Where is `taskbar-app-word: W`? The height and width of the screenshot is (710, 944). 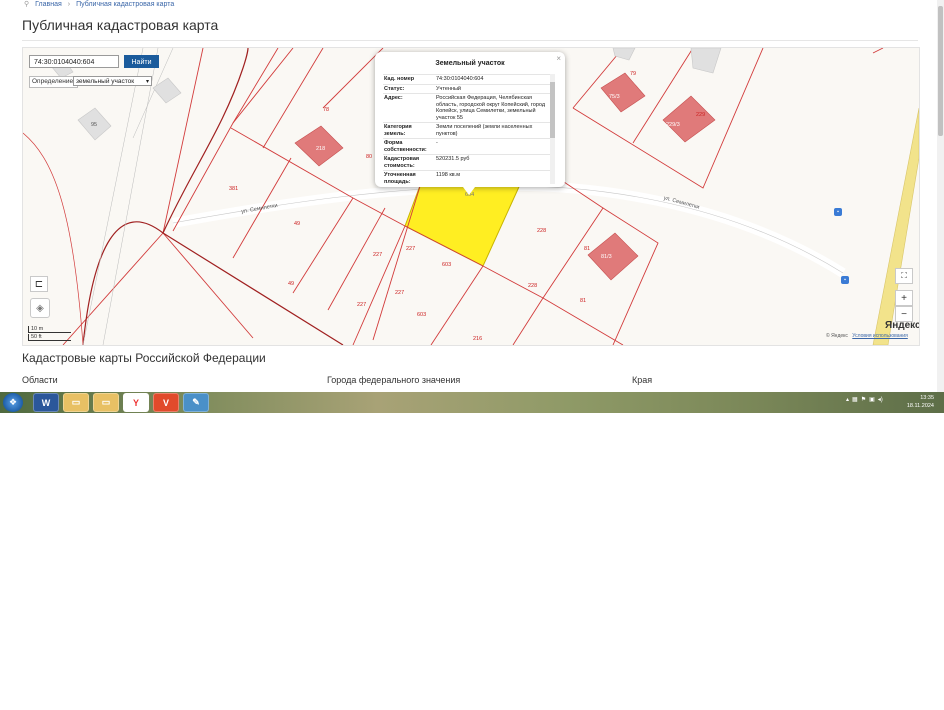 taskbar-app-word: W is located at coordinates (46, 402).